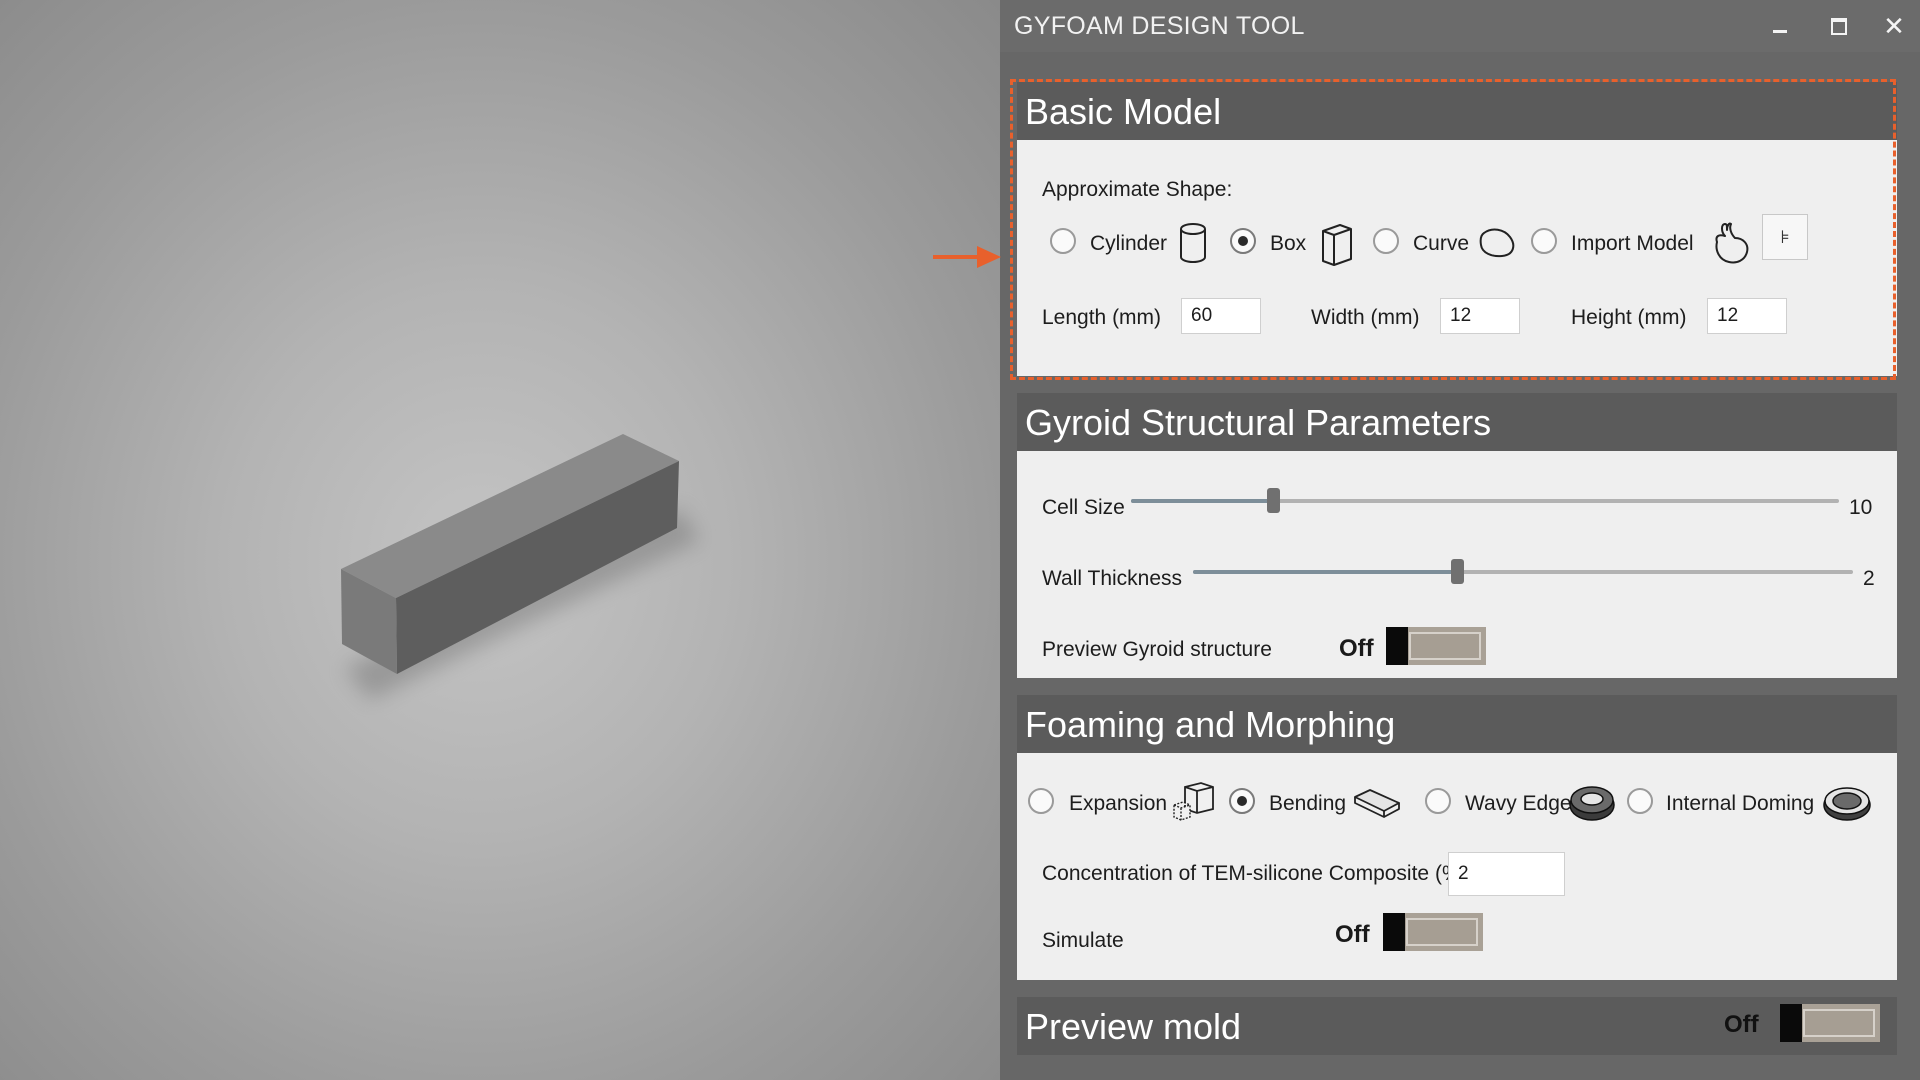 The height and width of the screenshot is (1080, 1920). Describe the element at coordinates (1592, 803) in the screenshot. I see `wavy-edges-icon` at that location.